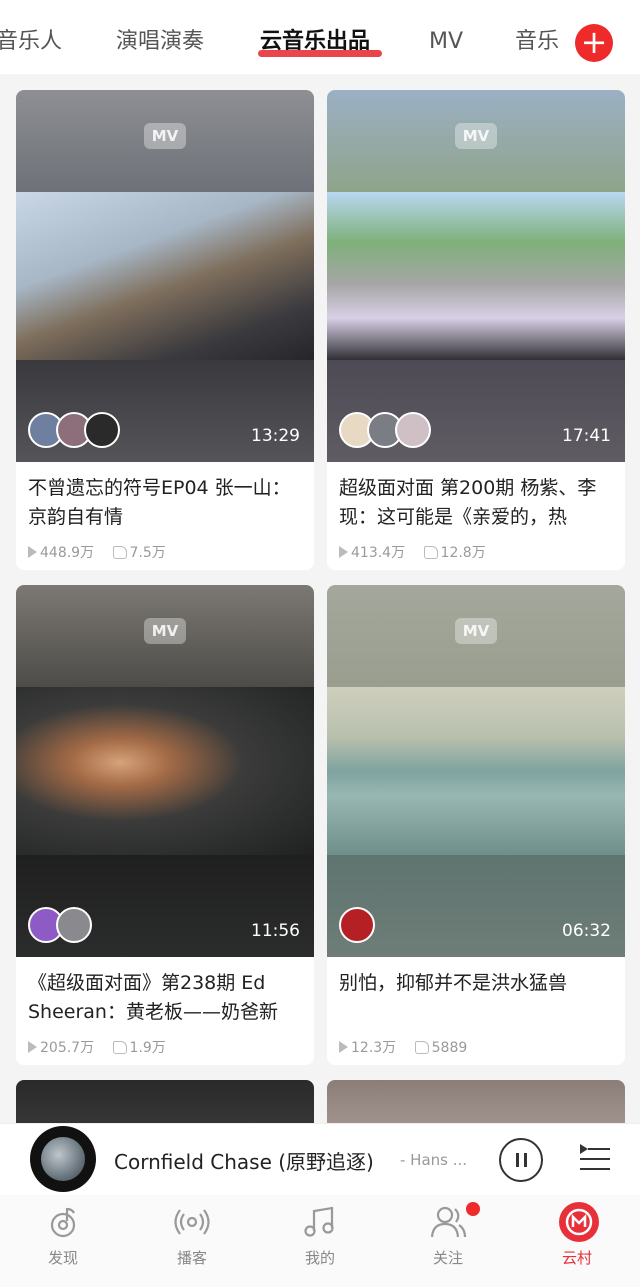 The width and height of the screenshot is (640, 1287). Describe the element at coordinates (403, 1047) in the screenshot. I see `video-stats: 12.3万 5889` at that location.